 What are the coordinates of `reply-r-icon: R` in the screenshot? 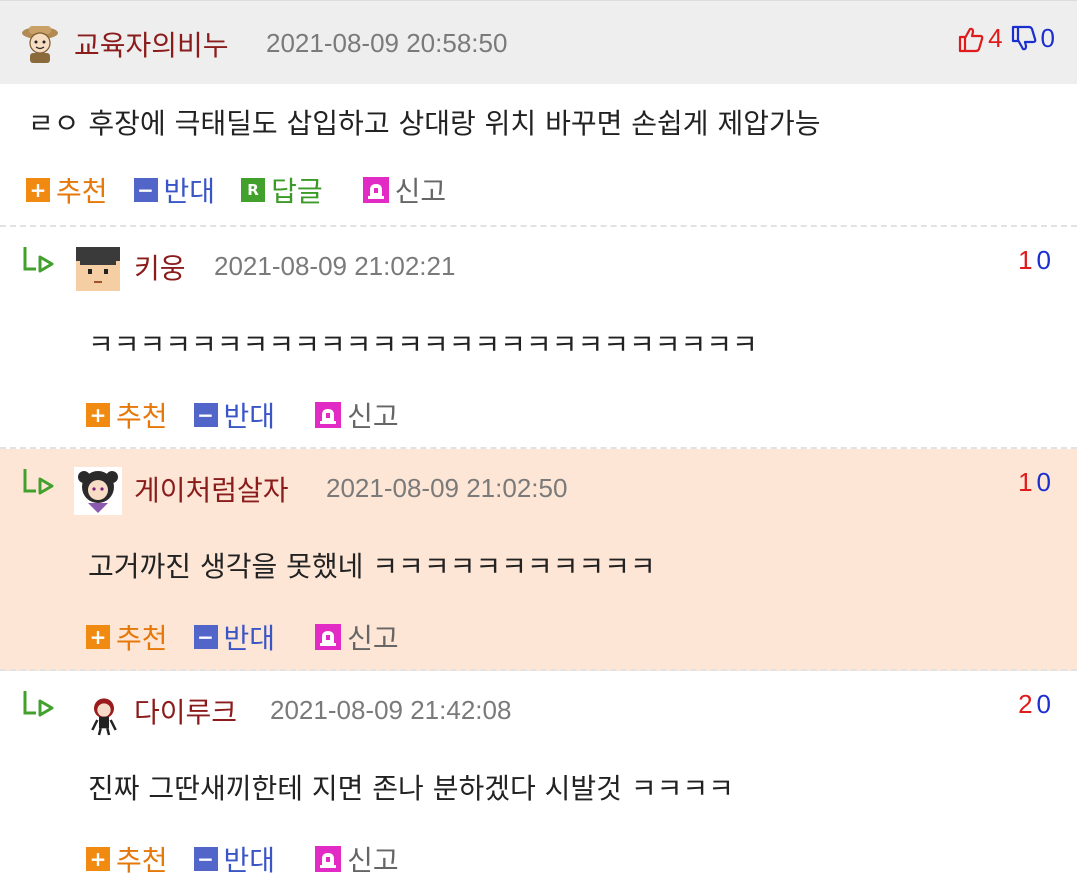 It's located at (253, 190).